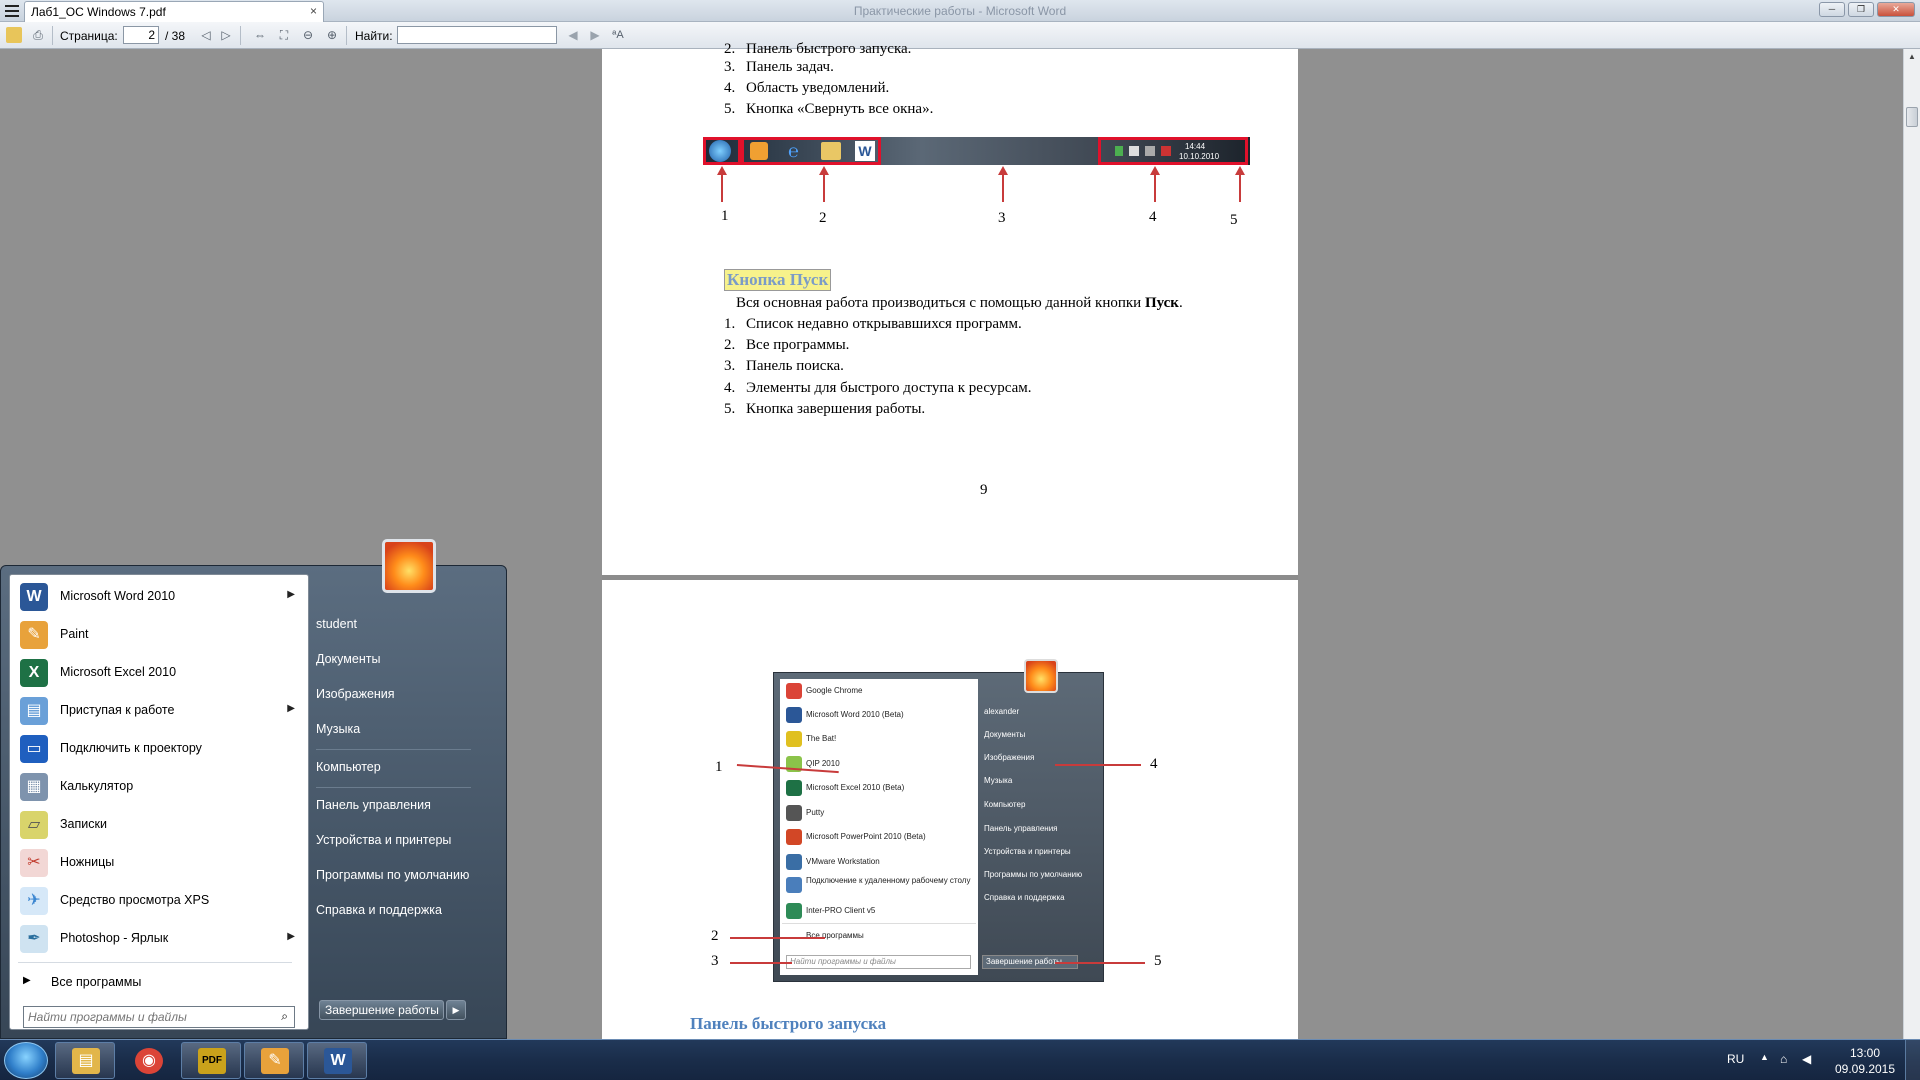  What do you see at coordinates (34, 597) in the screenshot?
I see `word-icon: W` at bounding box center [34, 597].